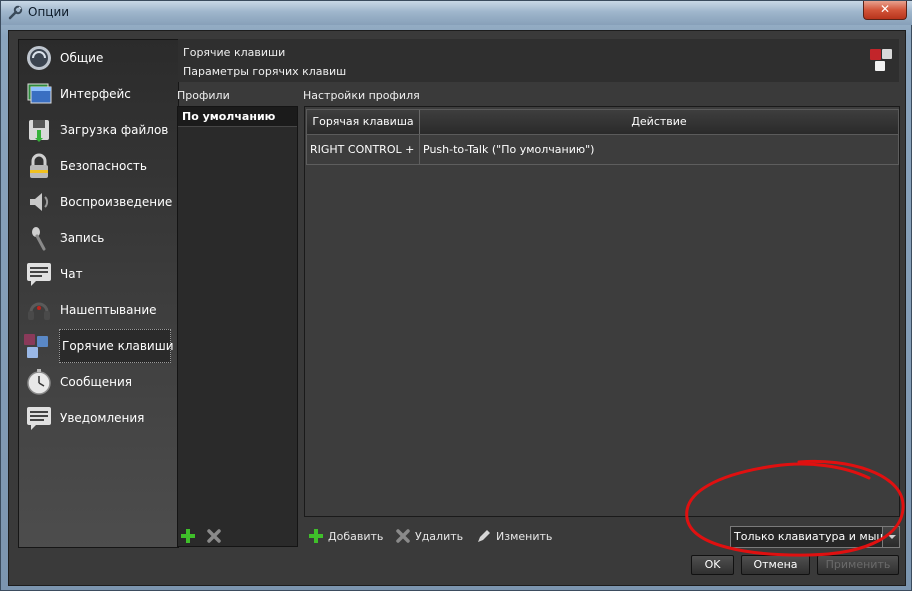 This screenshot has height=591, width=912. Describe the element at coordinates (39, 58) in the screenshot. I see `general-icon` at that location.